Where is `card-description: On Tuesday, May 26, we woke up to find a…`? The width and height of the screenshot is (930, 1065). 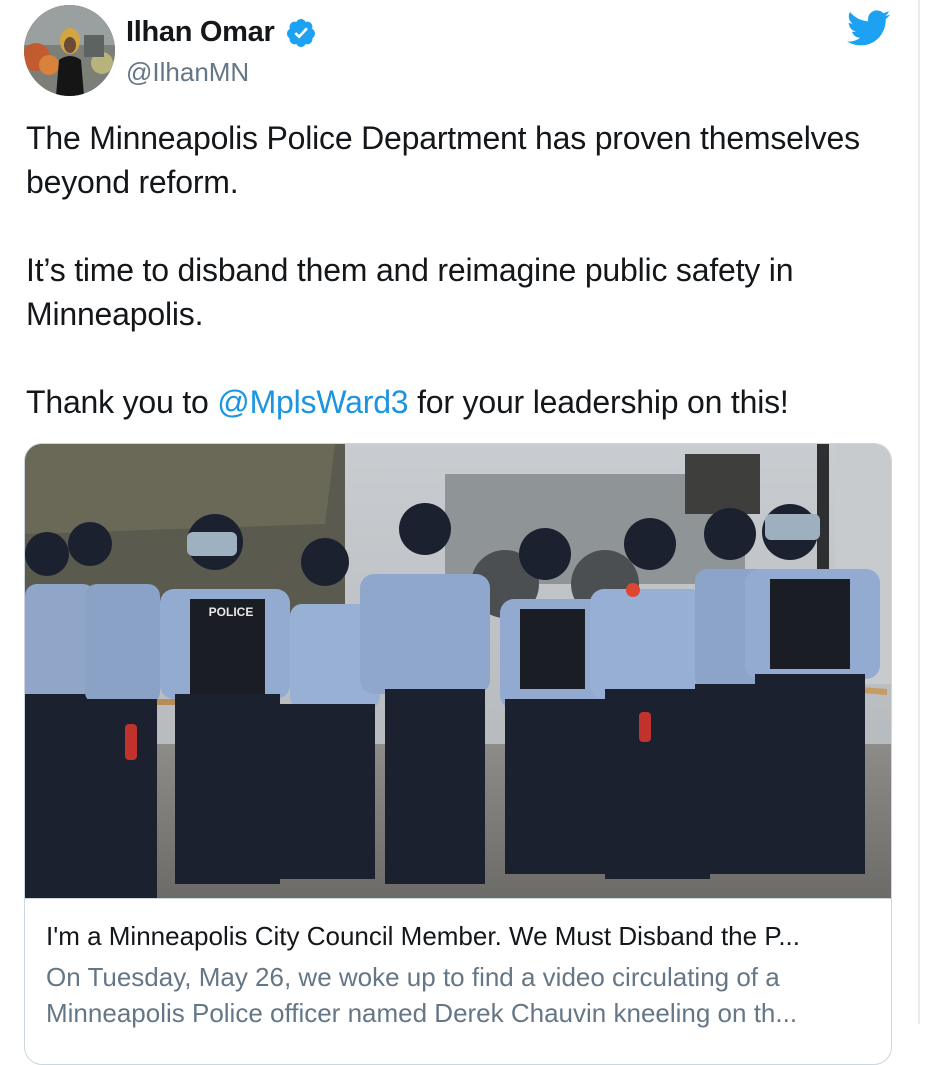 card-description: On Tuesday, May 26, we woke up to find a… is located at coordinates (422, 995).